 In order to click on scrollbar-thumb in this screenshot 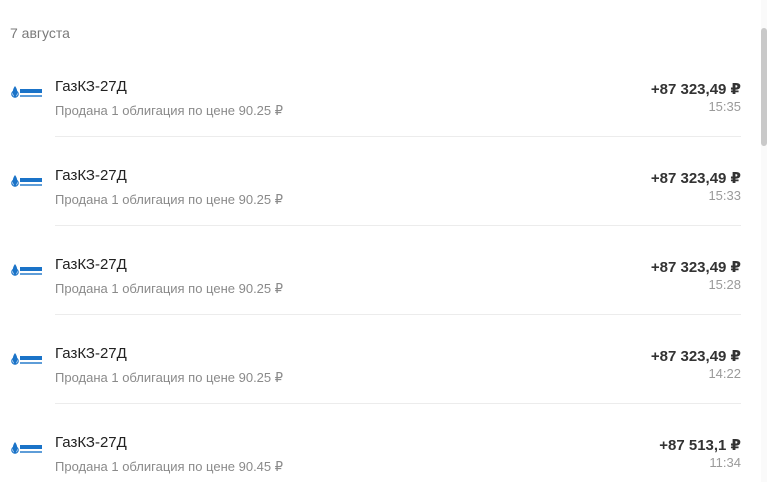, I will do `click(764, 87)`.